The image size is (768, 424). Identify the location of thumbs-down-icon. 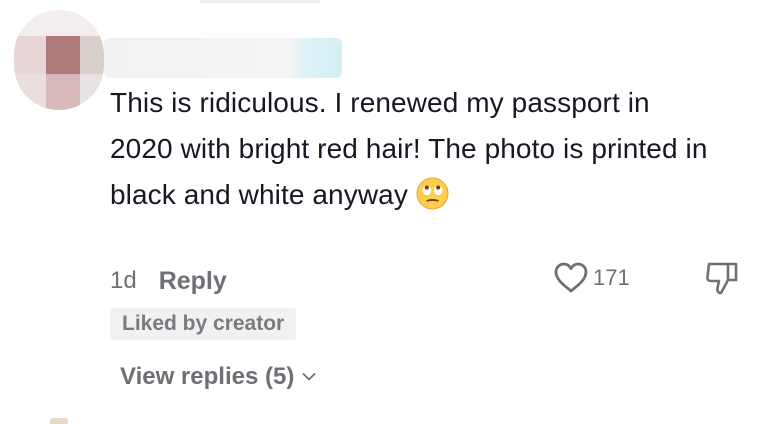
(722, 278).